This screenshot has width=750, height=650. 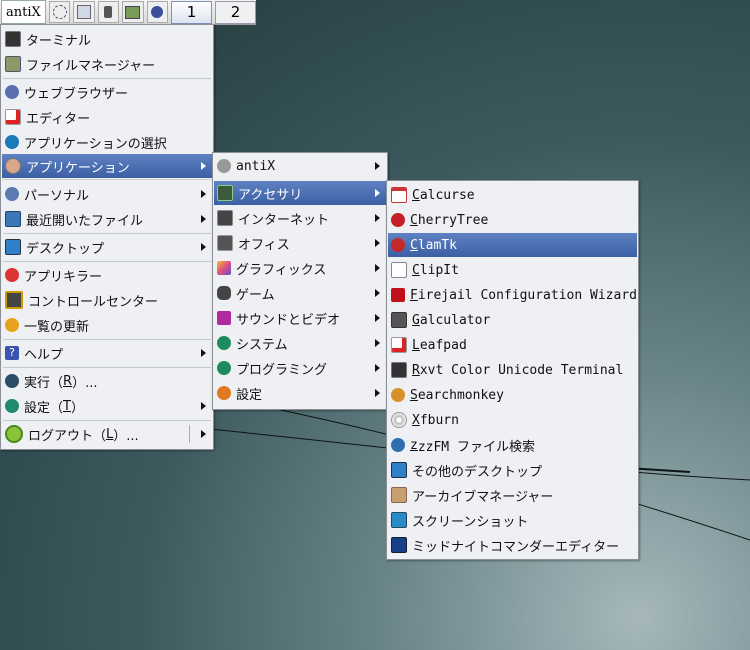 I want to click on zzzfm-search-icon, so click(x=398, y=445).